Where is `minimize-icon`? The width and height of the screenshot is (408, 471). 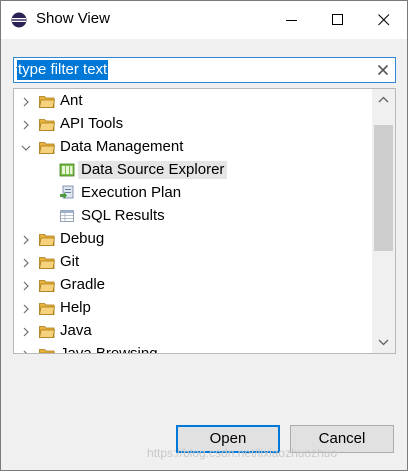
minimize-icon is located at coordinates (291, 20).